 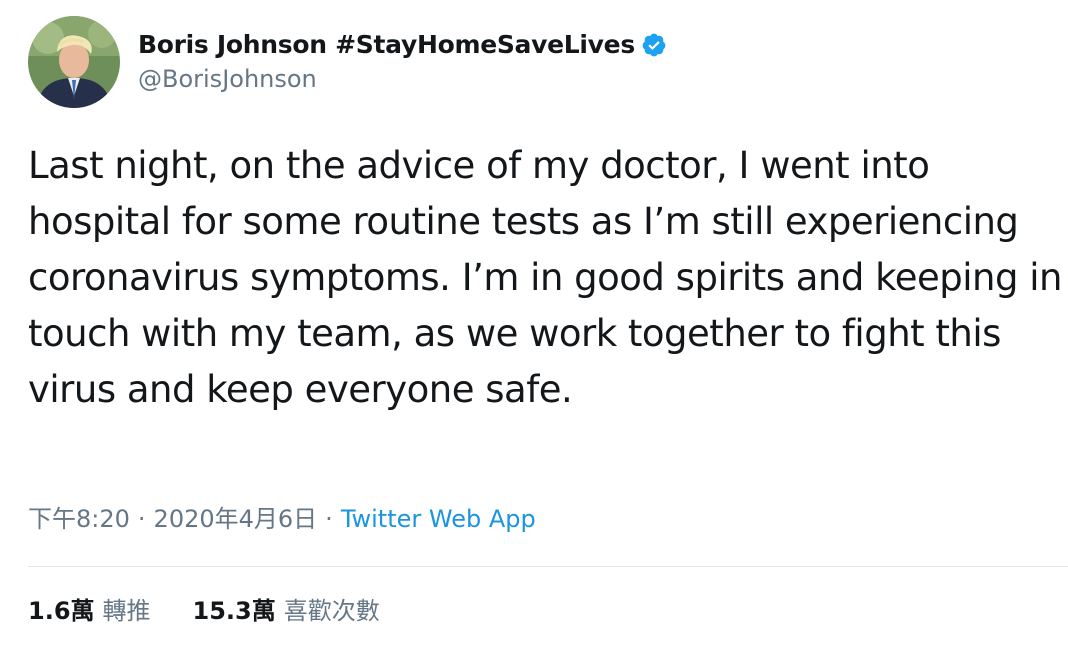 What do you see at coordinates (331, 611) in the screenshot?
I see `likes-label: 喜歡次數` at bounding box center [331, 611].